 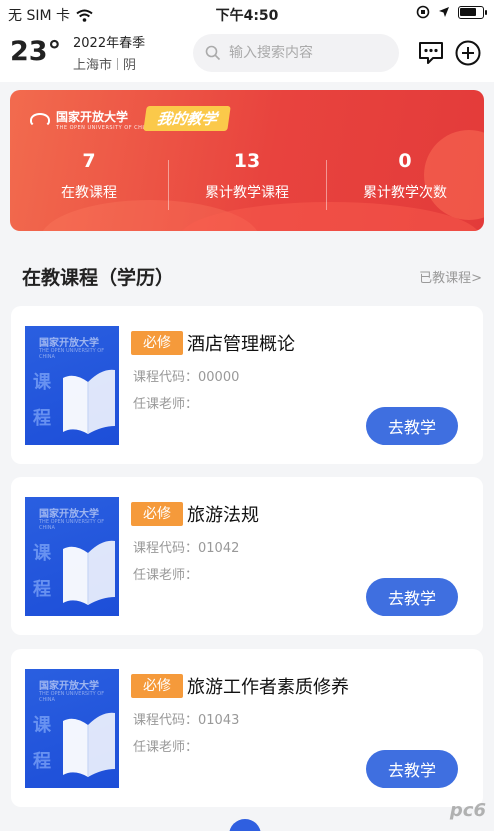 What do you see at coordinates (423, 12) in the screenshot?
I see `orientation-lock-icon` at bounding box center [423, 12].